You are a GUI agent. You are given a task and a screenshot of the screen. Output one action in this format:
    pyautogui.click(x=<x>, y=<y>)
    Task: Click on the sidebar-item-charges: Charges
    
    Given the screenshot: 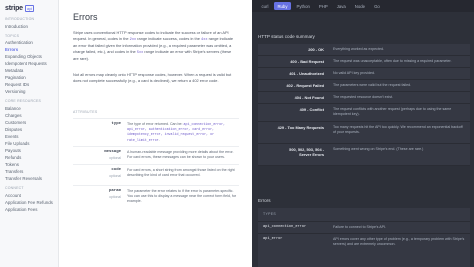 What is the action you would take?
    pyautogui.click(x=29, y=115)
    